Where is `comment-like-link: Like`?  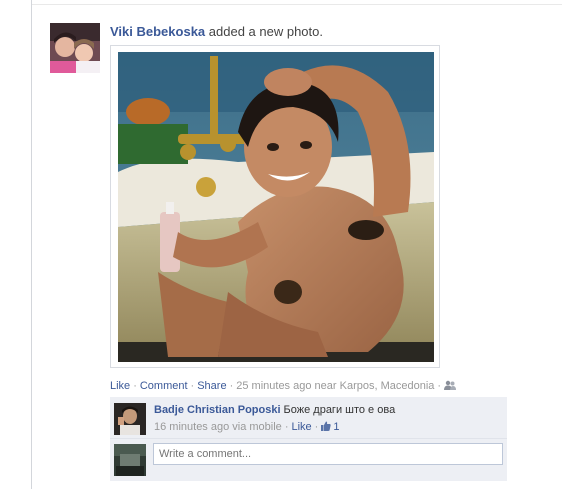 comment-like-link: Like is located at coordinates (301, 427).